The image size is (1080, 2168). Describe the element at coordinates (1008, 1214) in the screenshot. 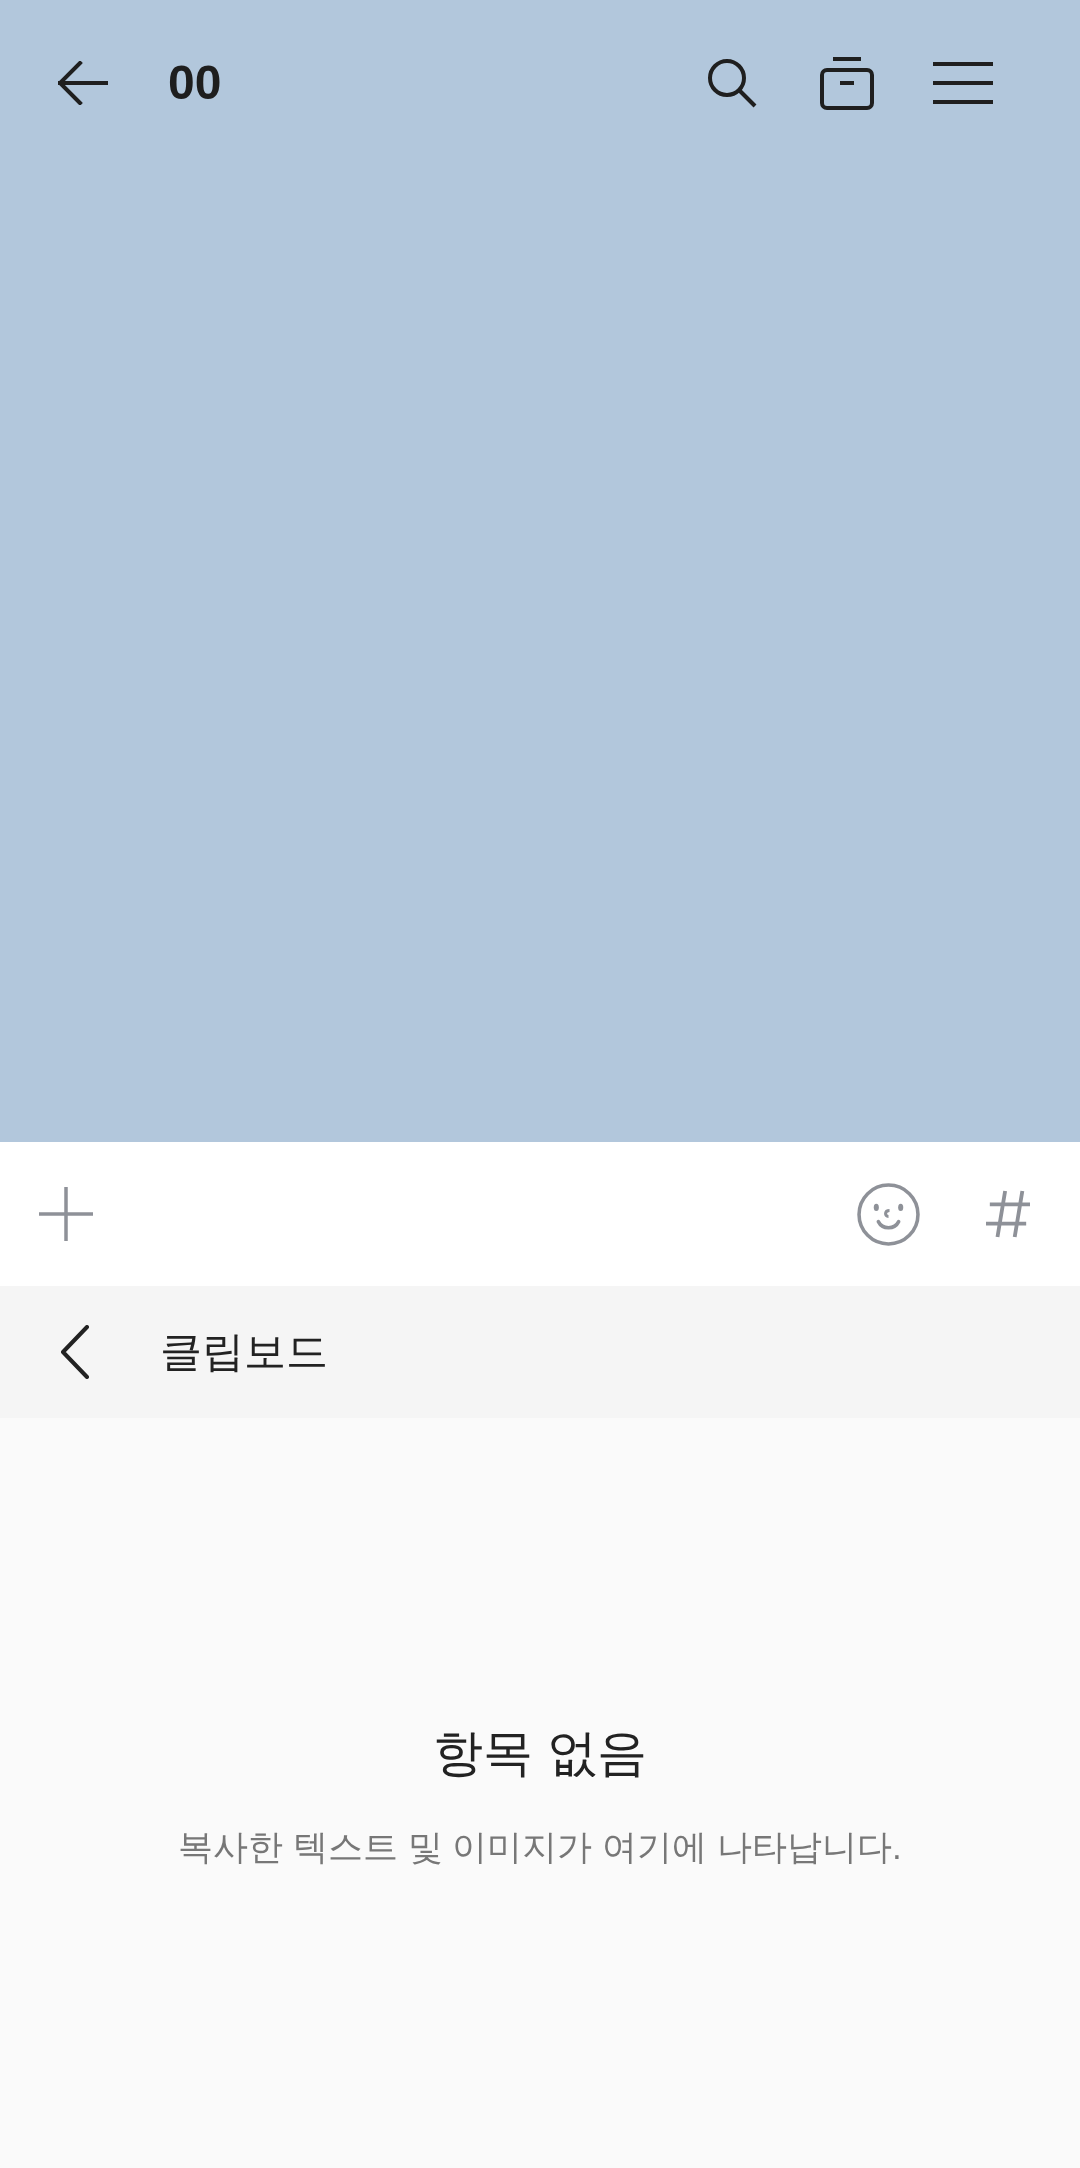

I see `hashtag-icon` at that location.